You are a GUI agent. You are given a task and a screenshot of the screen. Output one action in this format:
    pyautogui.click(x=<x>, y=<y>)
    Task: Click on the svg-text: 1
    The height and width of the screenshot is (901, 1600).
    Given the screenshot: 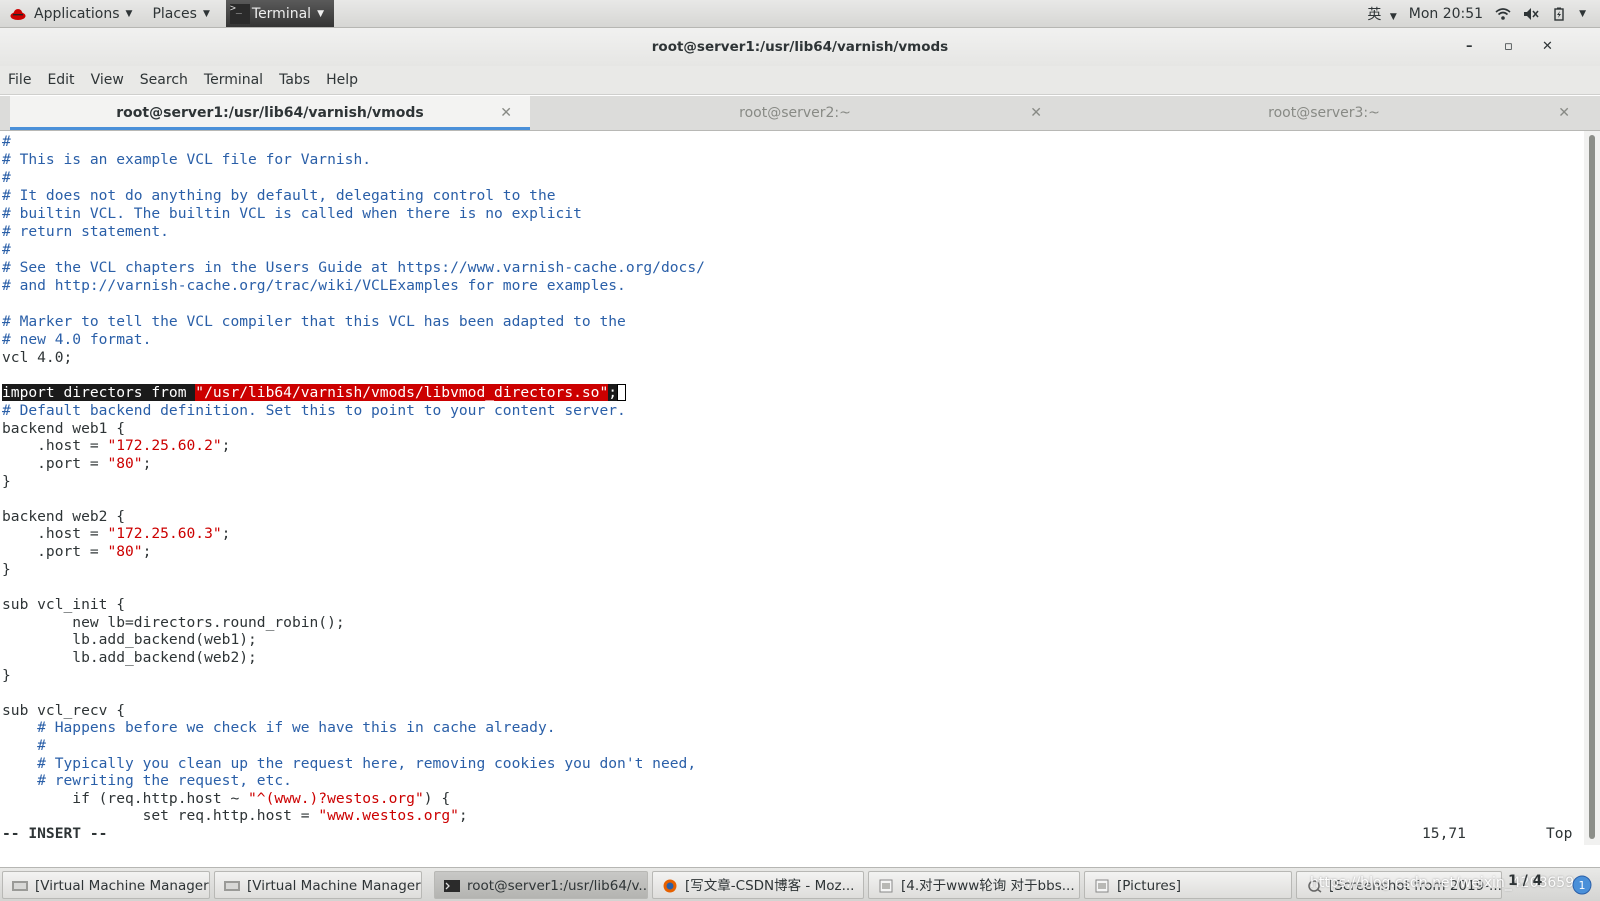 What is the action you would take?
    pyautogui.click(x=1582, y=885)
    